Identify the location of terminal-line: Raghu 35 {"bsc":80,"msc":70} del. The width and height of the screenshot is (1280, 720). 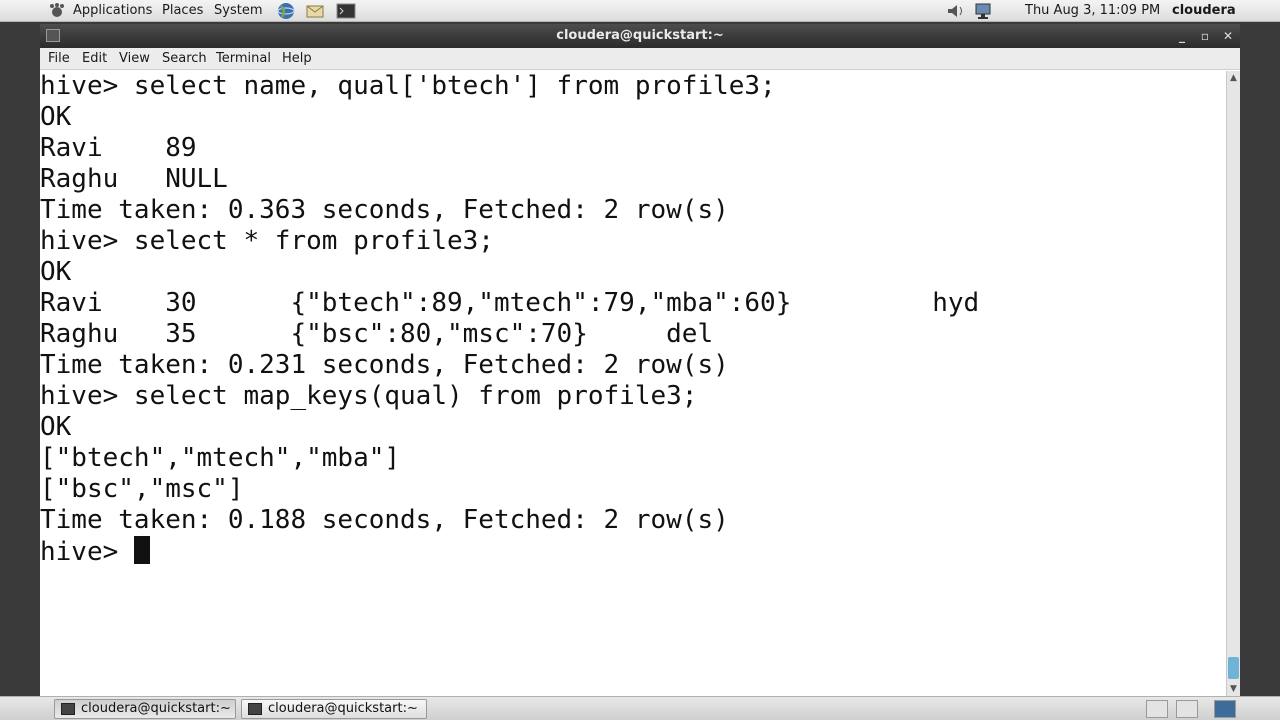
(377, 334).